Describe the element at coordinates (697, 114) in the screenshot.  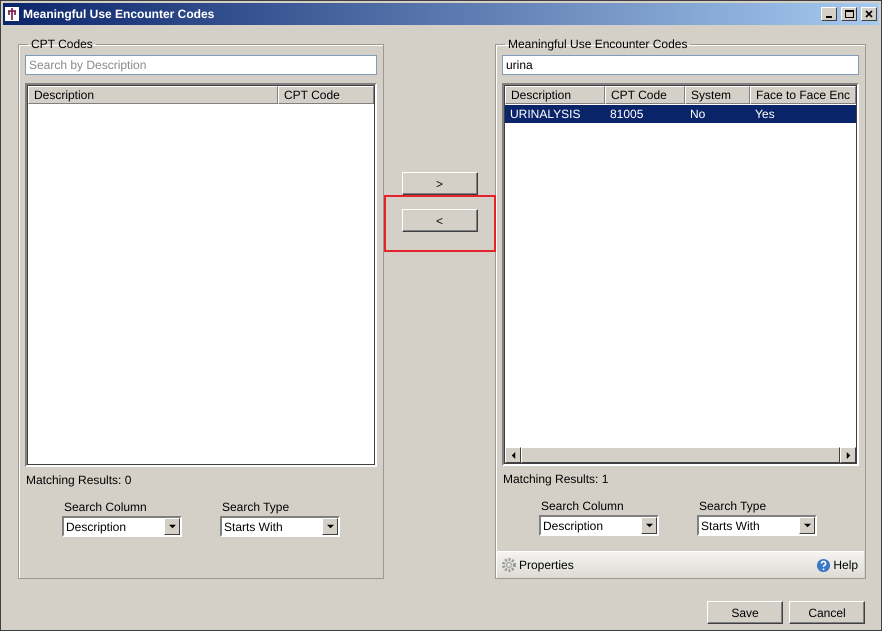
I see `table-cell-text: No` at that location.